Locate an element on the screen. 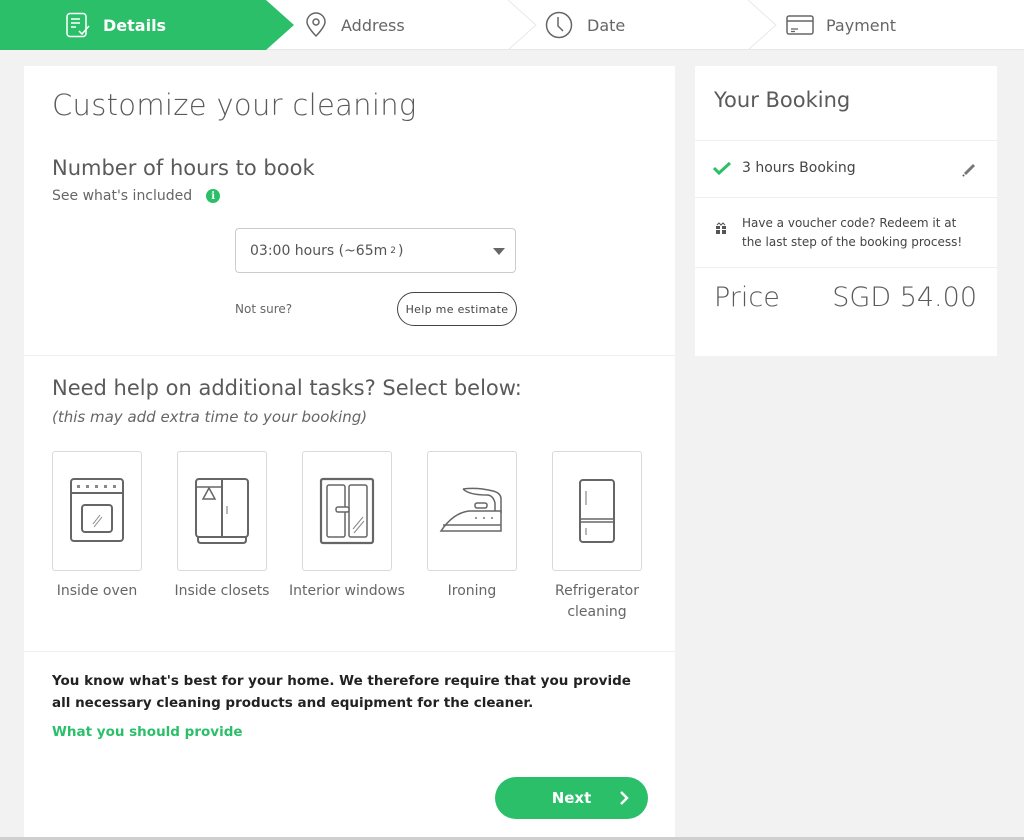 Image resolution: width=1024 pixels, height=840 pixels. iron-icon is located at coordinates (470, 509).